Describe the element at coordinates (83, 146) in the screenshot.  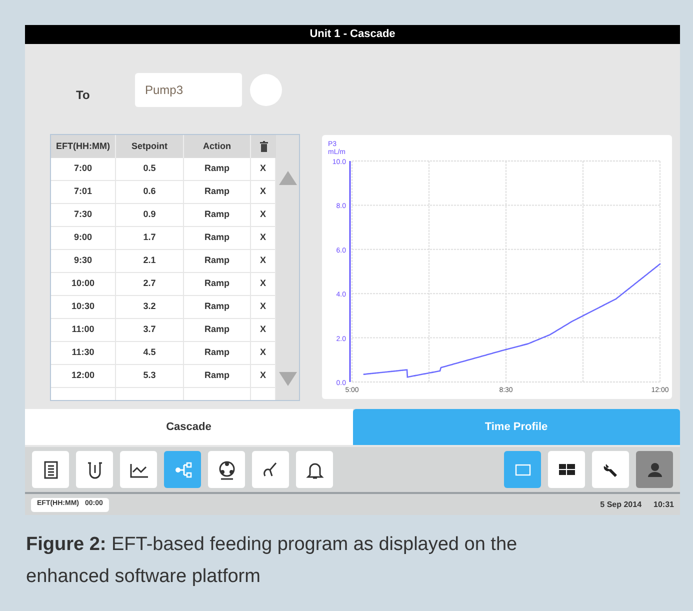
I see `column-header: EFT(HH:MM)` at that location.